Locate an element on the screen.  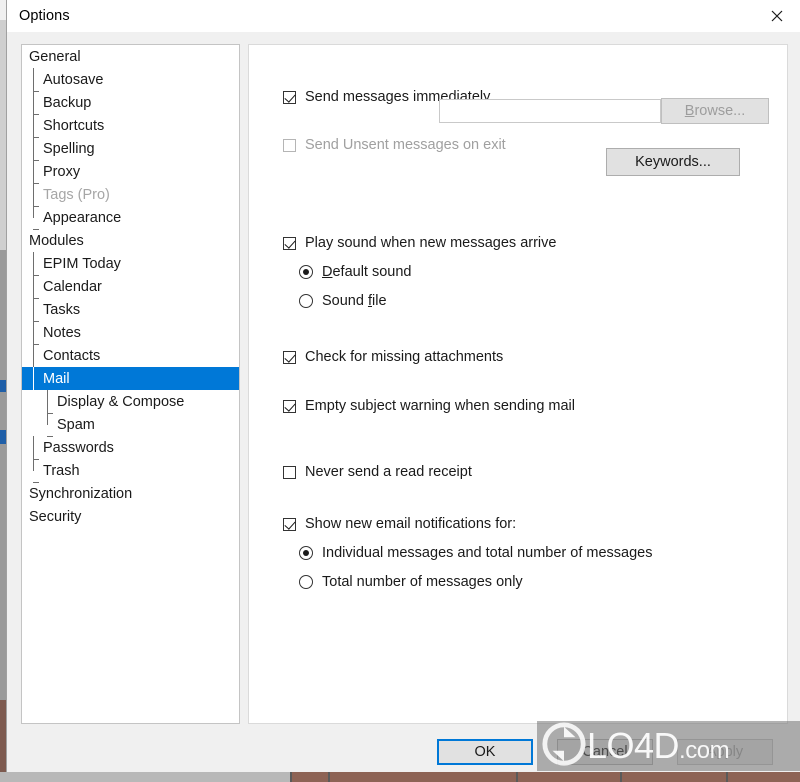
sidebar-item-label: Spelling is located at coordinates (69, 148).